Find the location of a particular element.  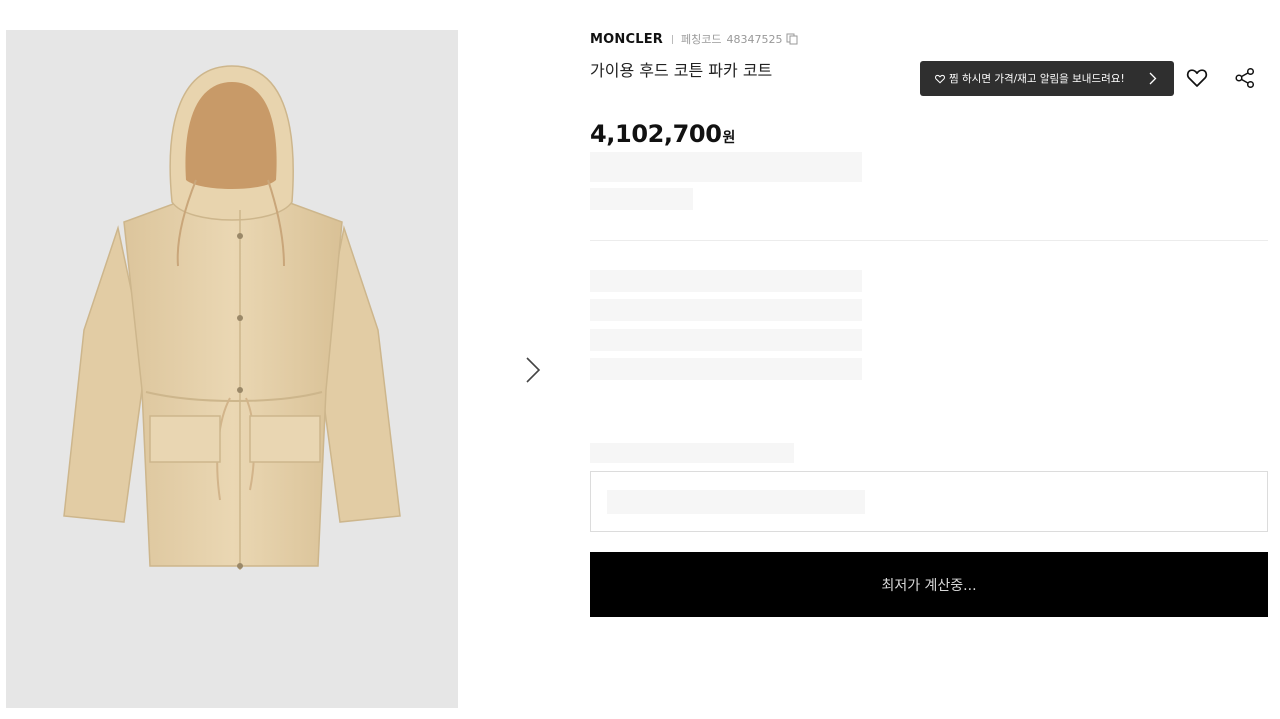

product-price: 4,102,700 원 is located at coordinates (662, 134).